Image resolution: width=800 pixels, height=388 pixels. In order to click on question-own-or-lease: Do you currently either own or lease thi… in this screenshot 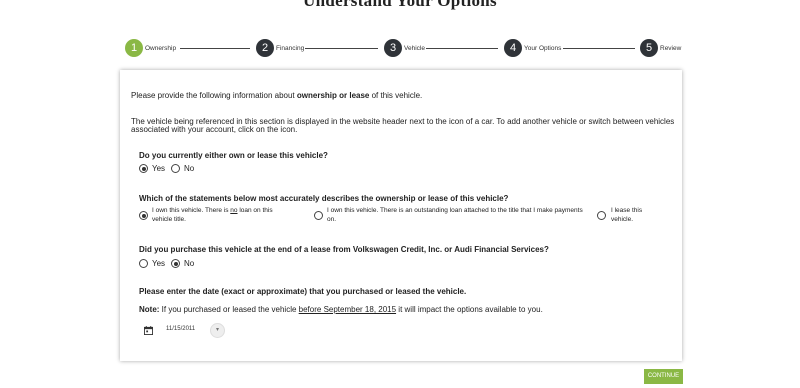, I will do `click(233, 155)`.